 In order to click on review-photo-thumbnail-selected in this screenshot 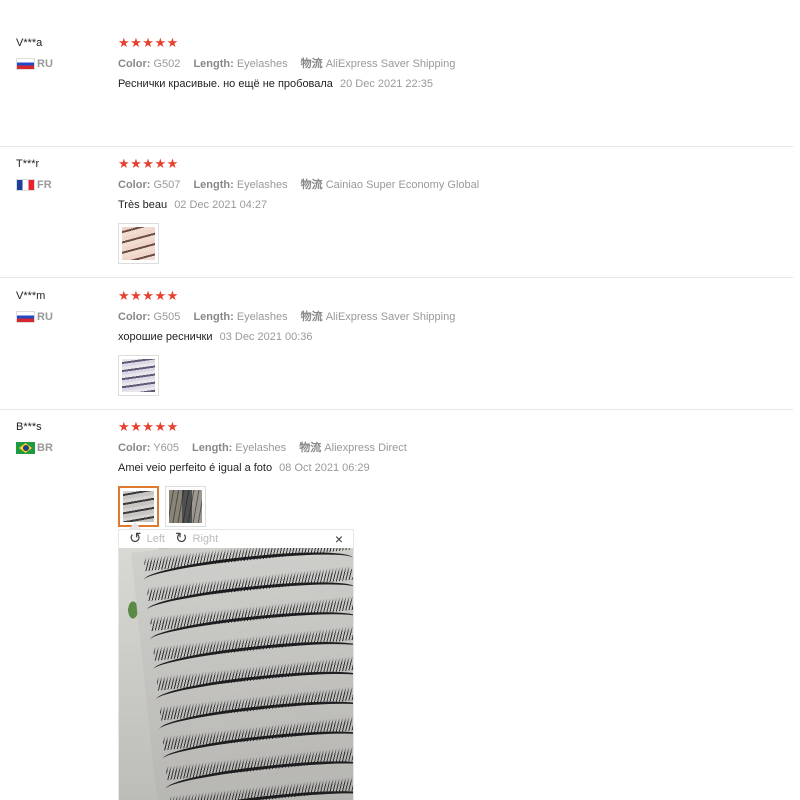, I will do `click(138, 506)`.